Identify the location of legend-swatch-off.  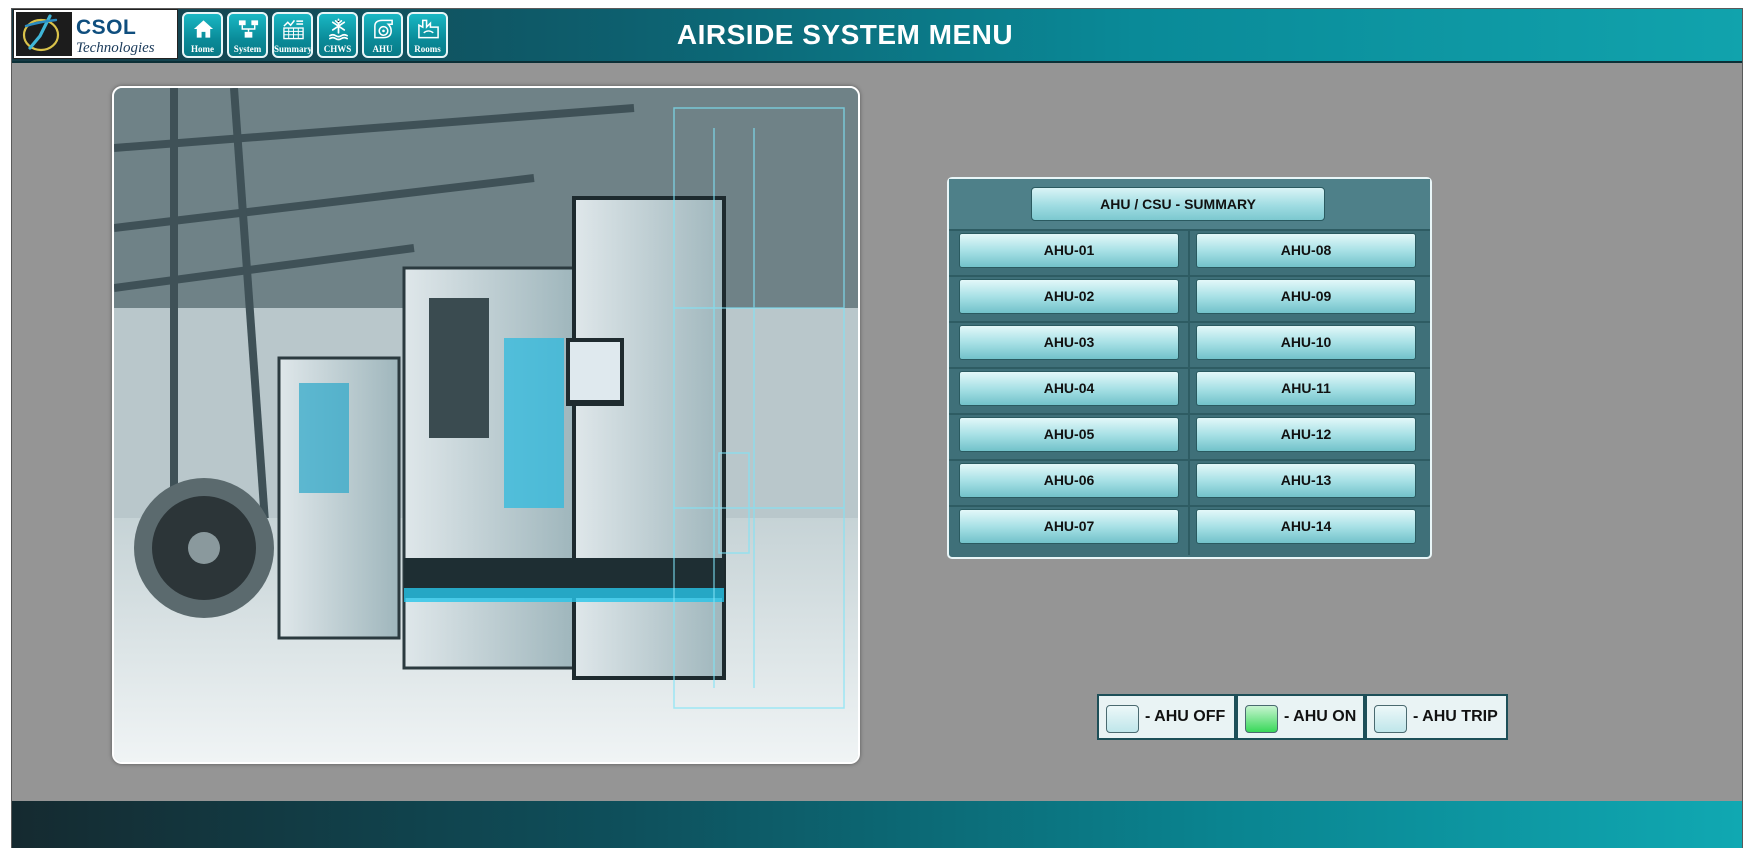
(1122, 719).